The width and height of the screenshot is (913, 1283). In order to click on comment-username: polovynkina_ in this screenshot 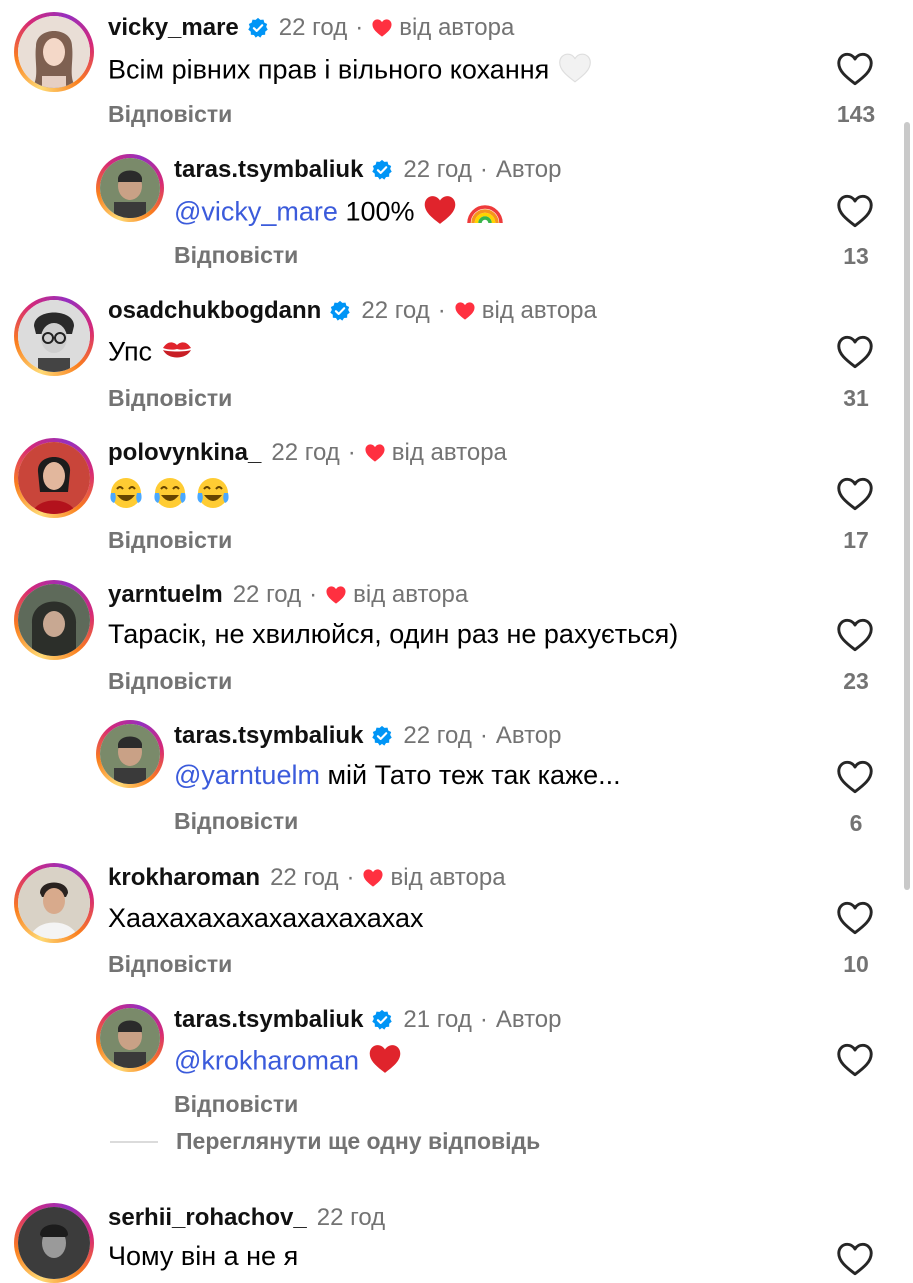, I will do `click(184, 453)`.